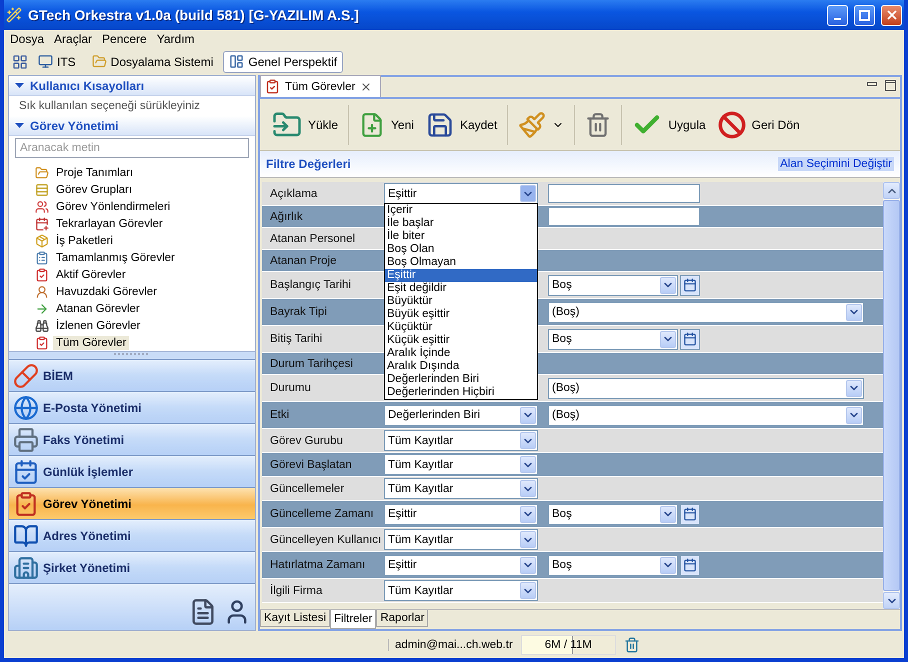 The width and height of the screenshot is (908, 662). I want to click on bottom-tab: Filtreler, so click(353, 619).